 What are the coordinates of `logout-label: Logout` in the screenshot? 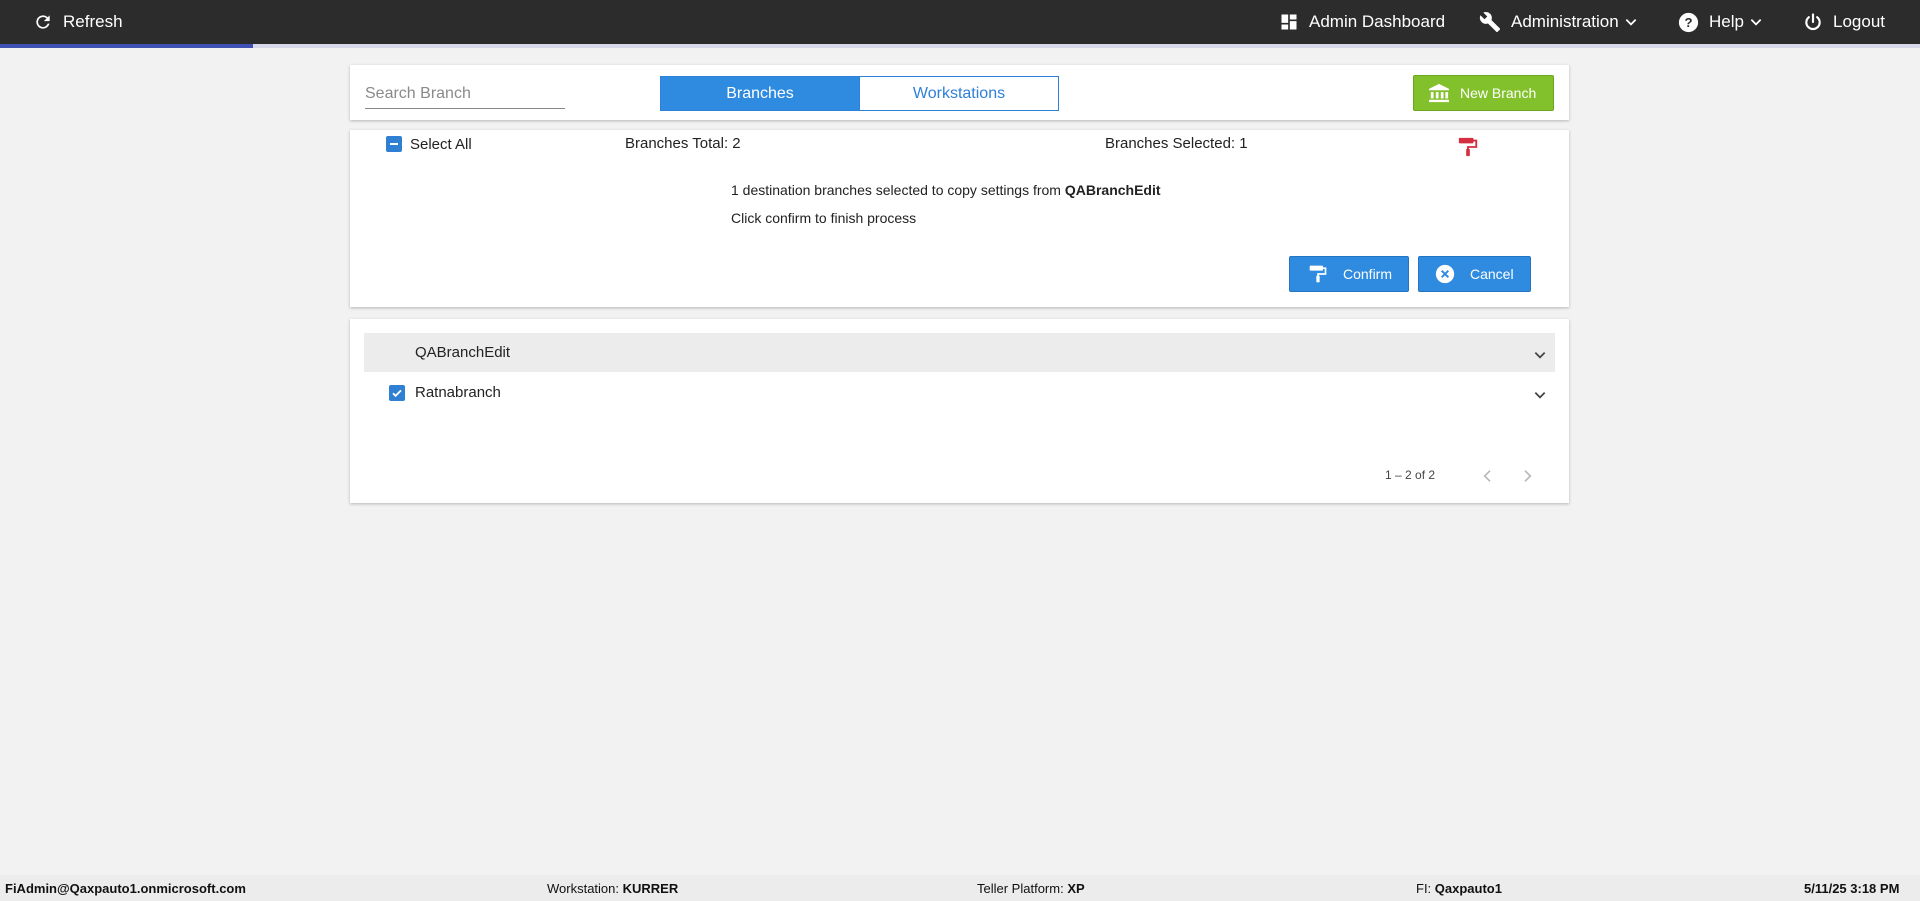 It's located at (1859, 21).